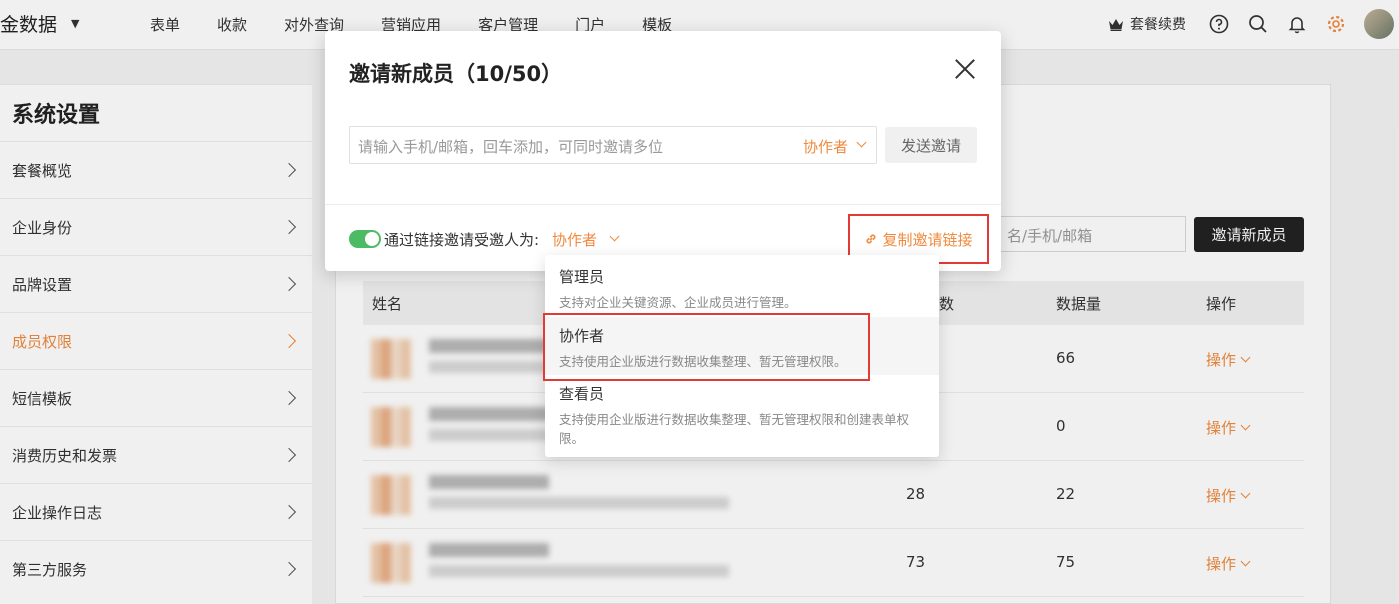 This screenshot has height=604, width=1399. I want to click on close-icon, so click(965, 69).